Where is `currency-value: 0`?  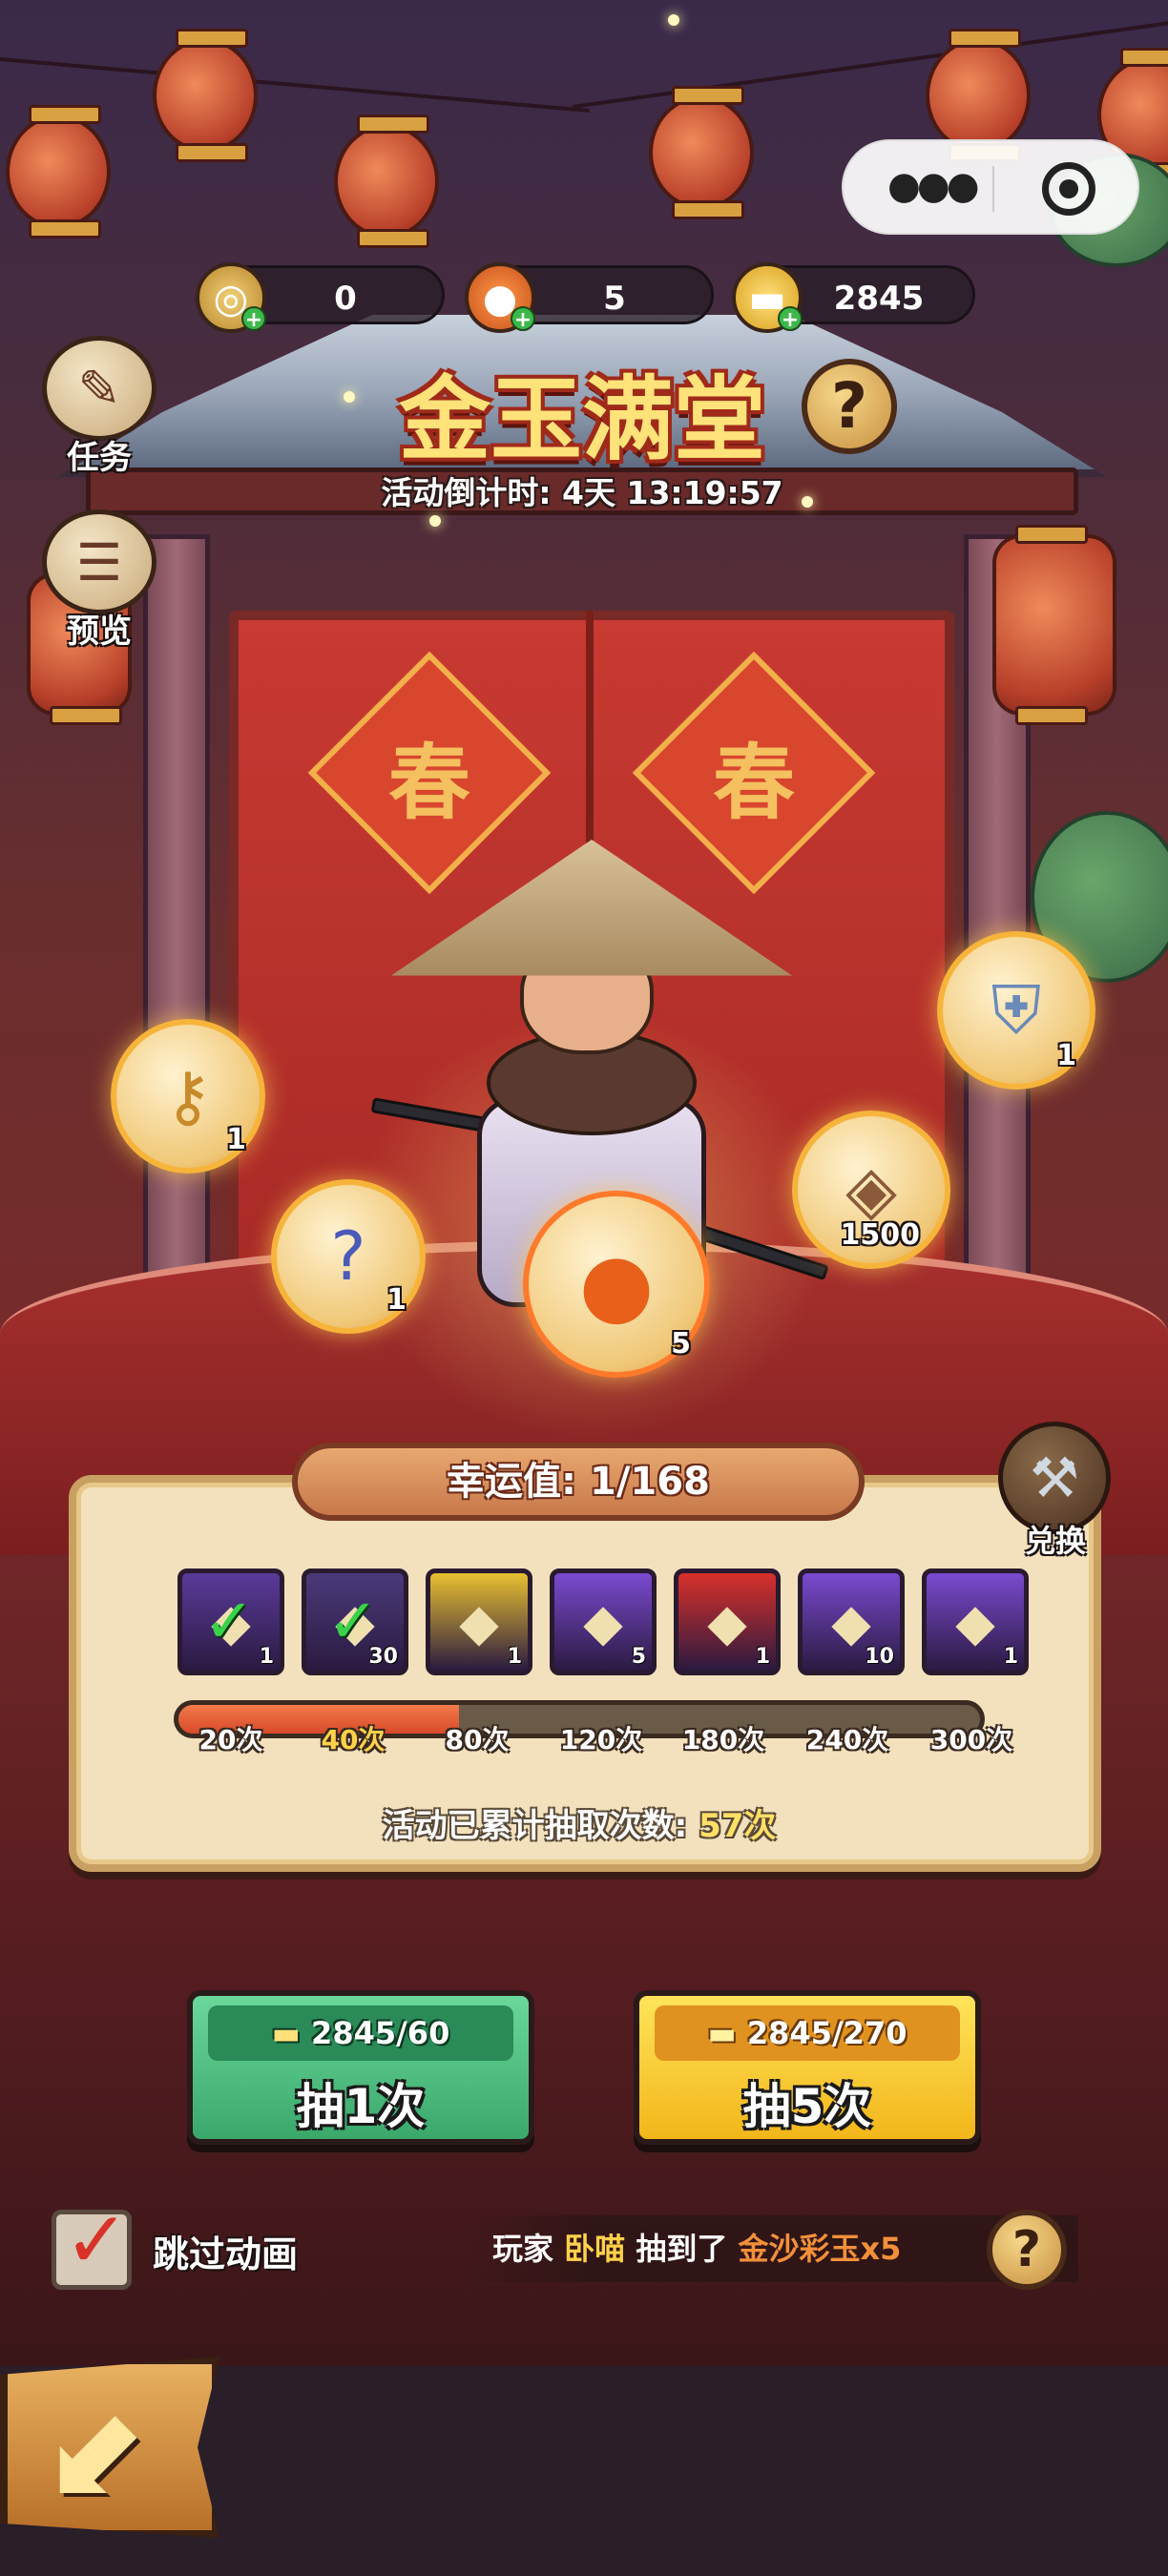
currency-value: 0 is located at coordinates (345, 299).